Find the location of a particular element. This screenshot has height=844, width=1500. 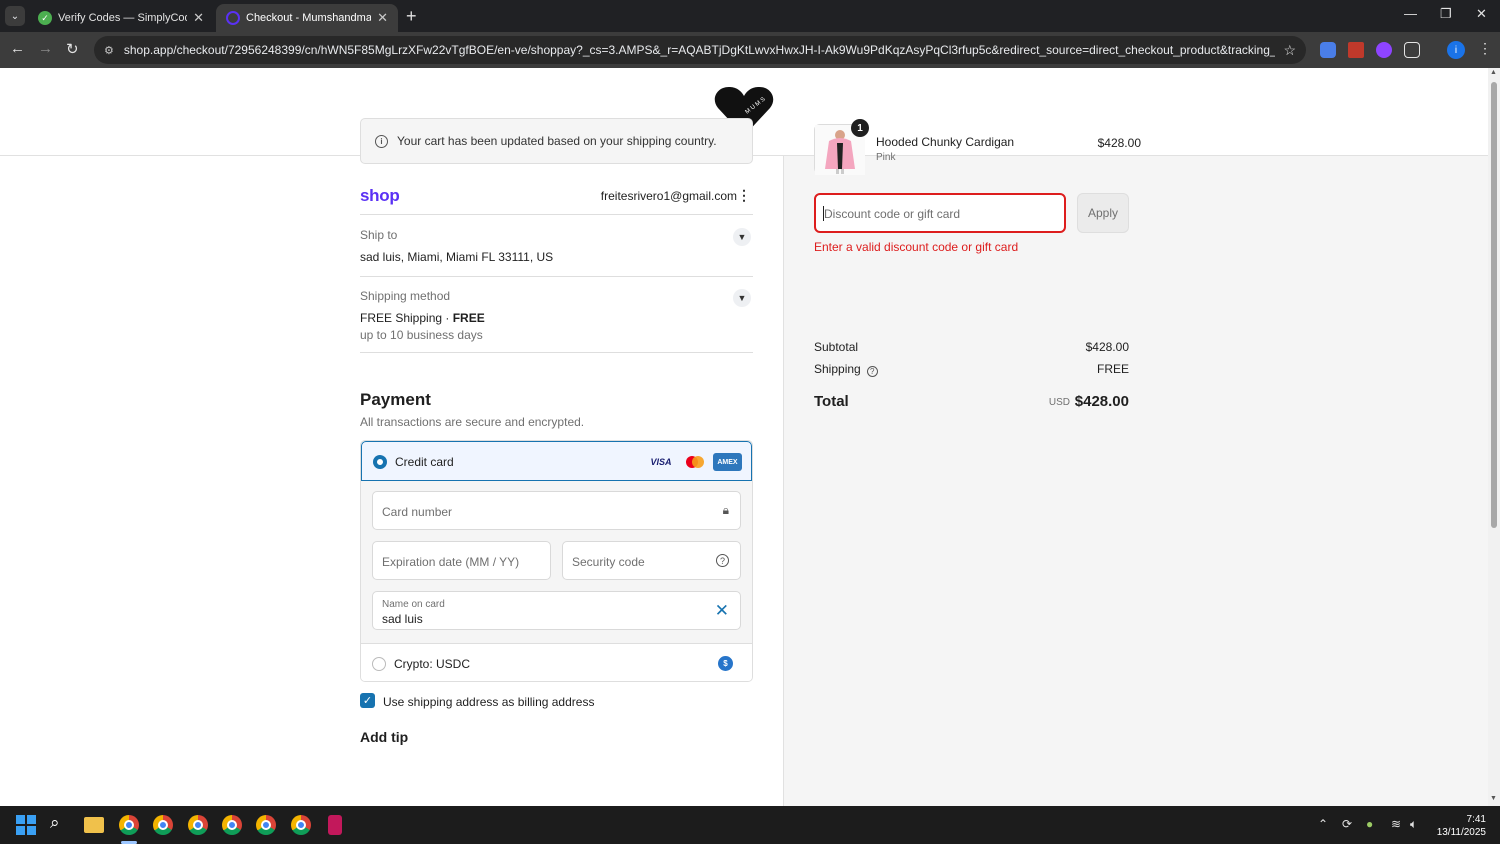

simplycodes-favicon-icon: ✓ is located at coordinates (45, 18).